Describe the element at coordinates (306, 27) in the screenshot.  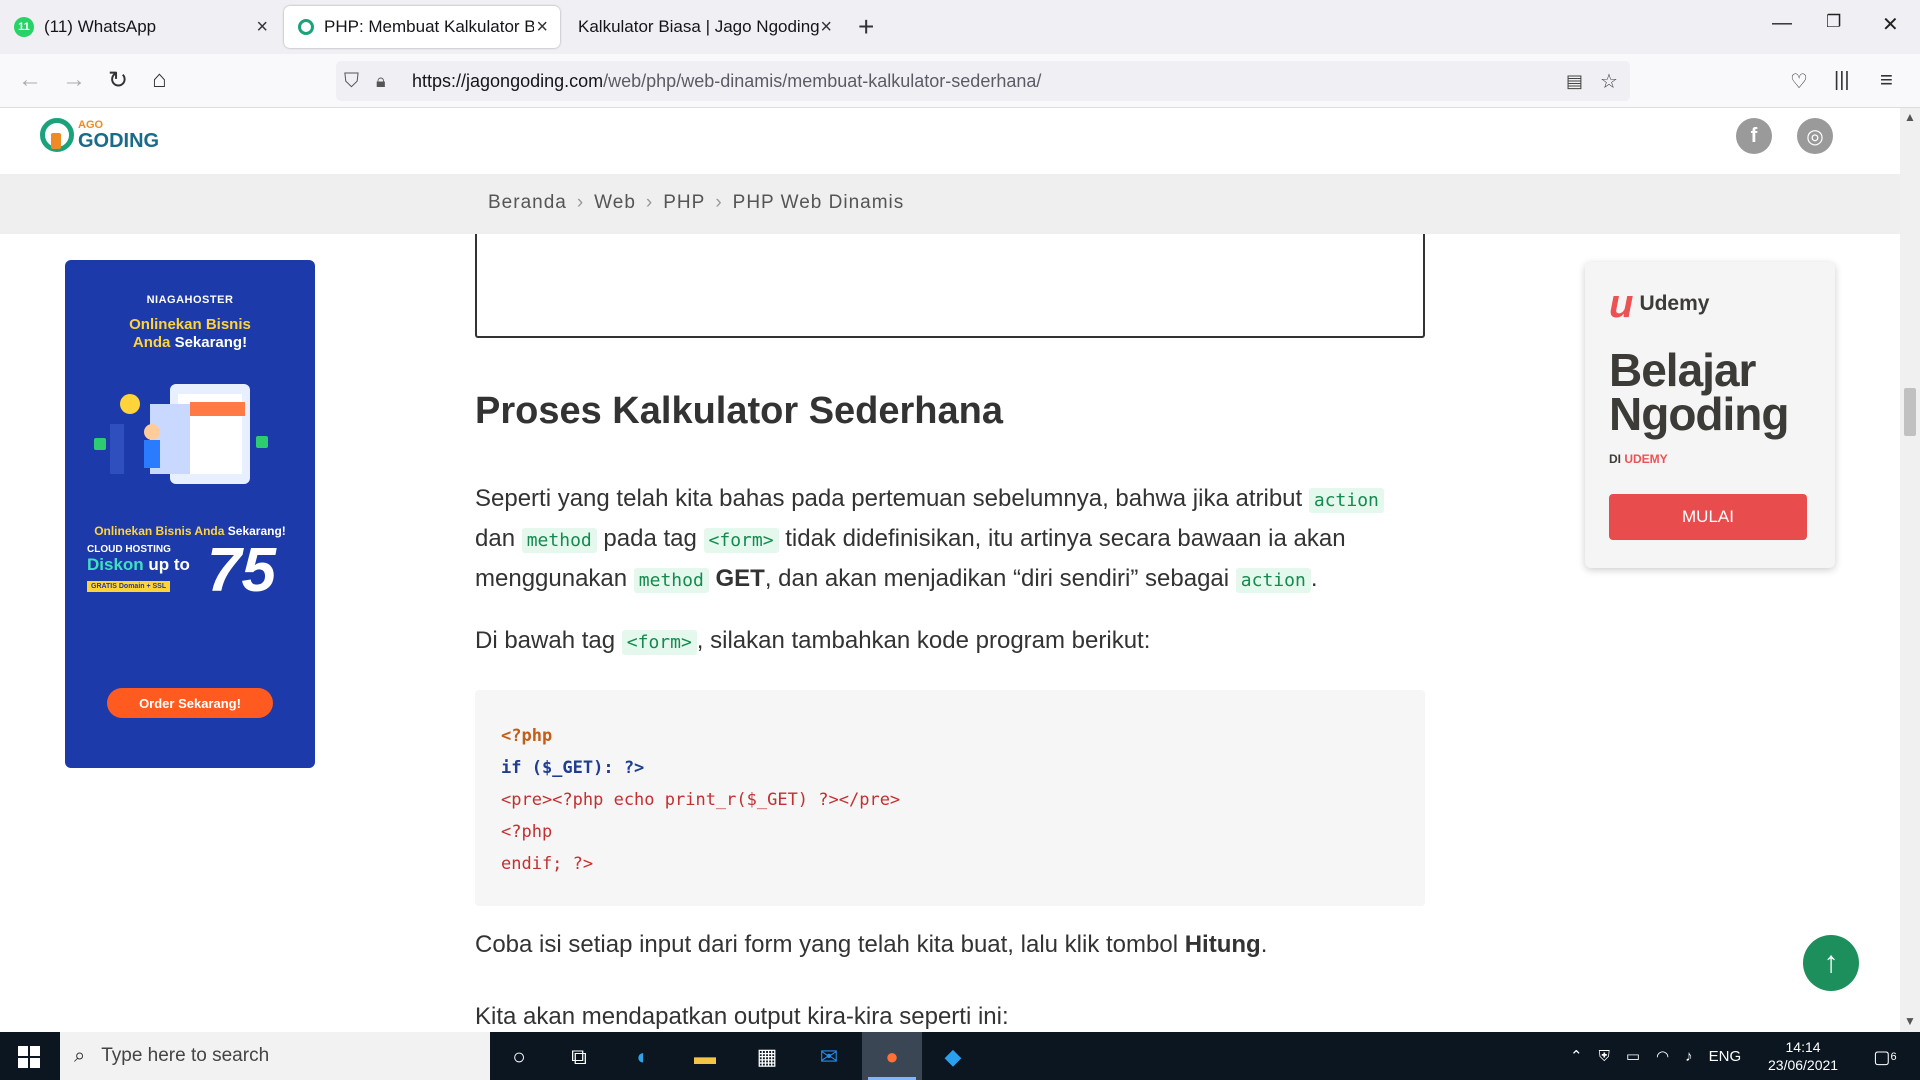
I see `jagongoding-favicon` at that location.